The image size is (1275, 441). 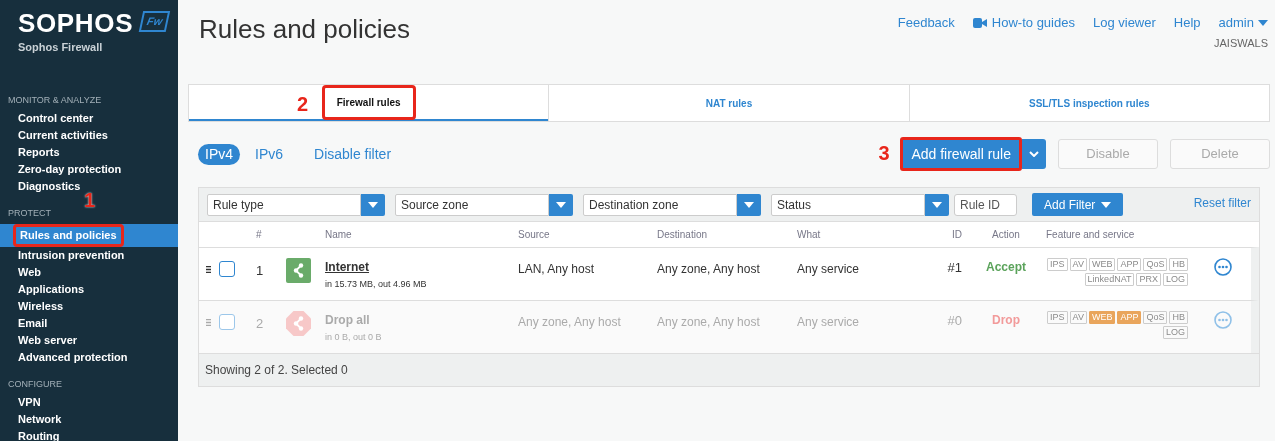 What do you see at coordinates (89, 235) in the screenshot?
I see `nav-item: Rules and policies` at bounding box center [89, 235].